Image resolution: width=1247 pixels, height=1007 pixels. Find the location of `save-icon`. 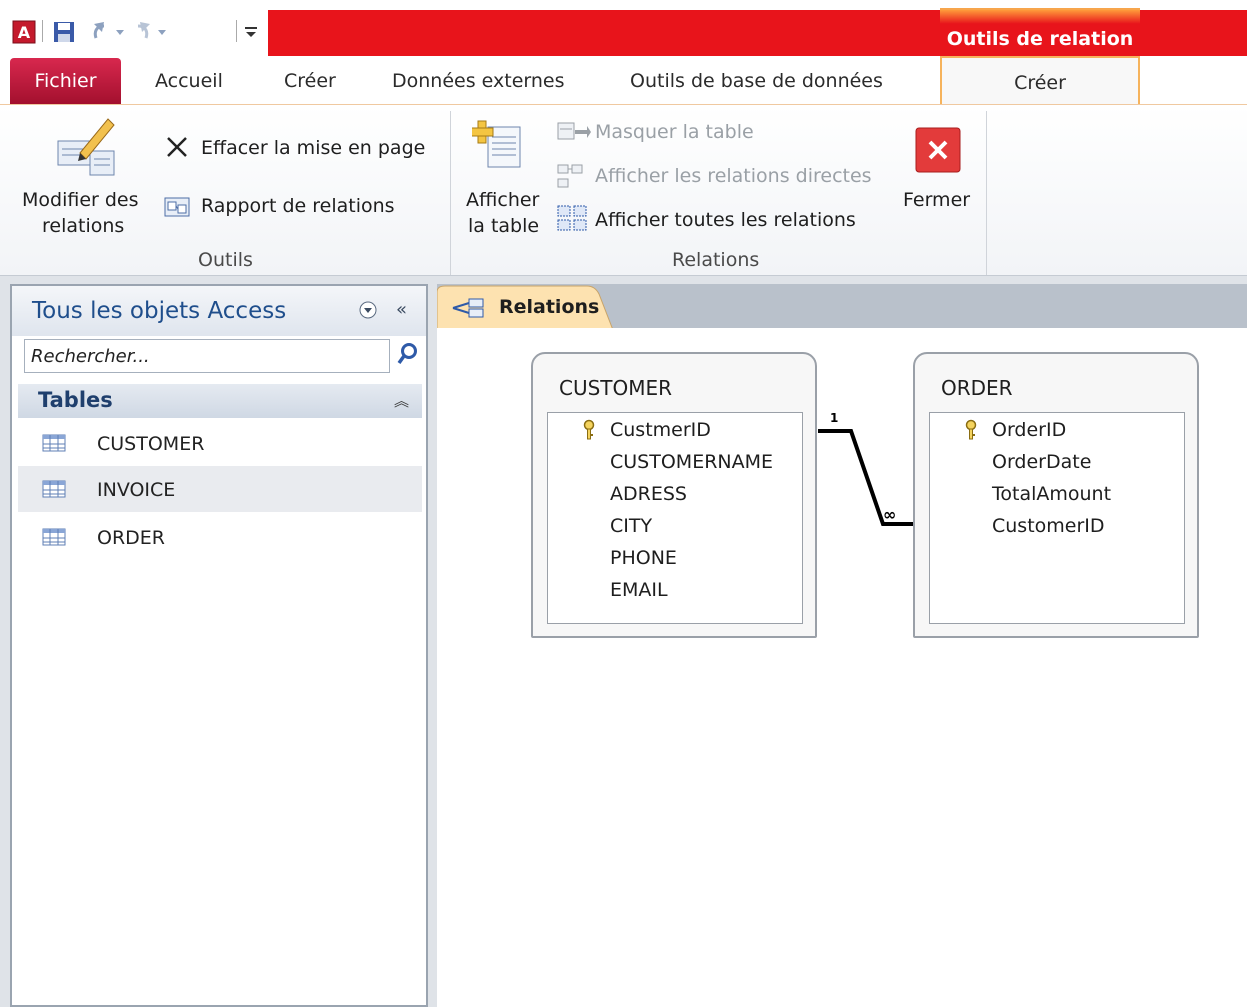

save-icon is located at coordinates (64, 34).